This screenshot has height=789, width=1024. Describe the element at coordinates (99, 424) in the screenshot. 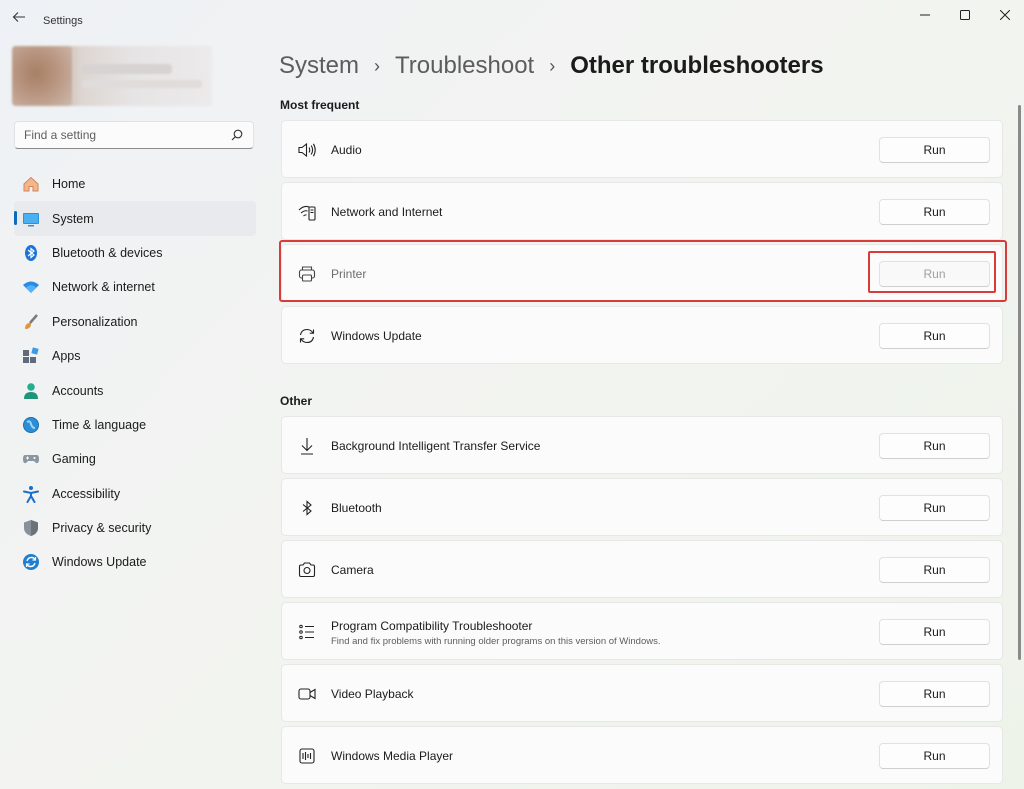

I see `sidebar-item-label: Time & language` at that location.